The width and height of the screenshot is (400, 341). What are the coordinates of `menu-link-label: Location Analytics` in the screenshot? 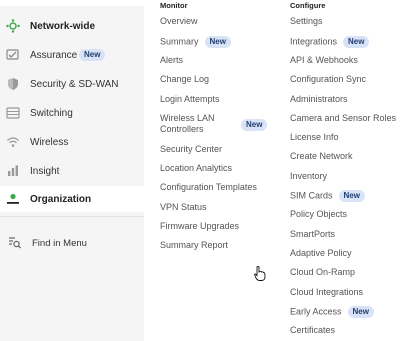 It's located at (196, 168).